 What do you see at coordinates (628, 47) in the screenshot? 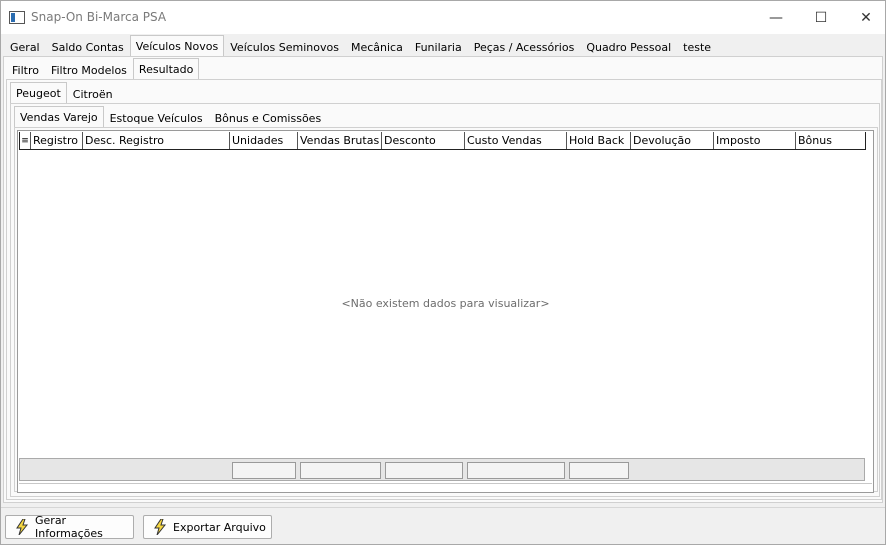
I see `tab-quadro-pessoal: Quadro Pessoal` at bounding box center [628, 47].